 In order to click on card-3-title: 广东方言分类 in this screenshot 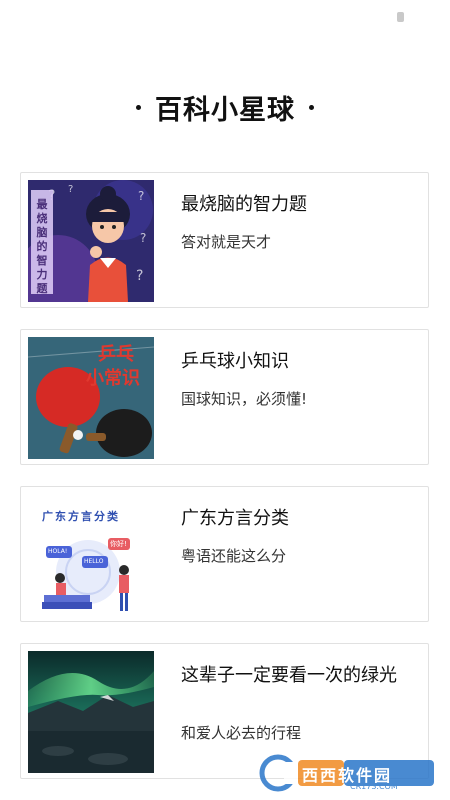, I will do `click(235, 518)`.